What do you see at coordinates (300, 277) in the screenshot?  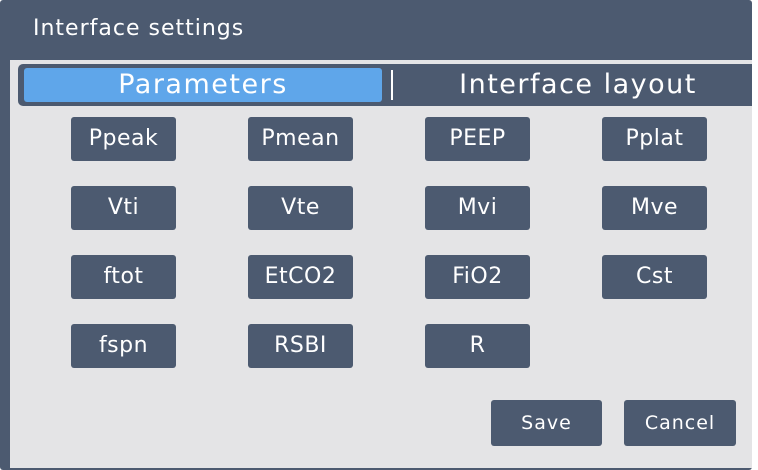 I see `param-button-etco2: EtCO2` at bounding box center [300, 277].